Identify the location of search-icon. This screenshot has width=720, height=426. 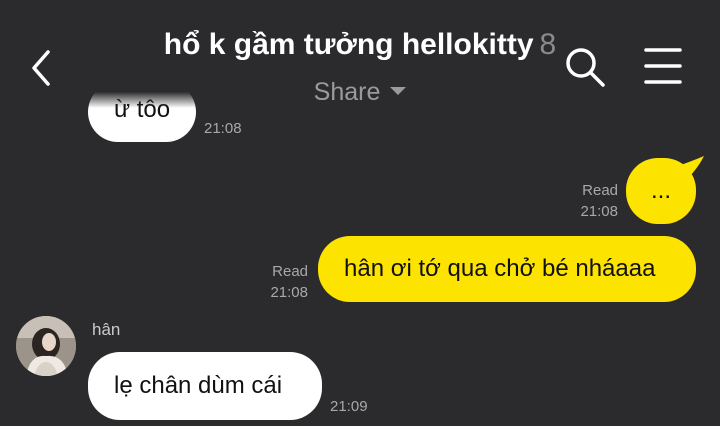
(585, 67).